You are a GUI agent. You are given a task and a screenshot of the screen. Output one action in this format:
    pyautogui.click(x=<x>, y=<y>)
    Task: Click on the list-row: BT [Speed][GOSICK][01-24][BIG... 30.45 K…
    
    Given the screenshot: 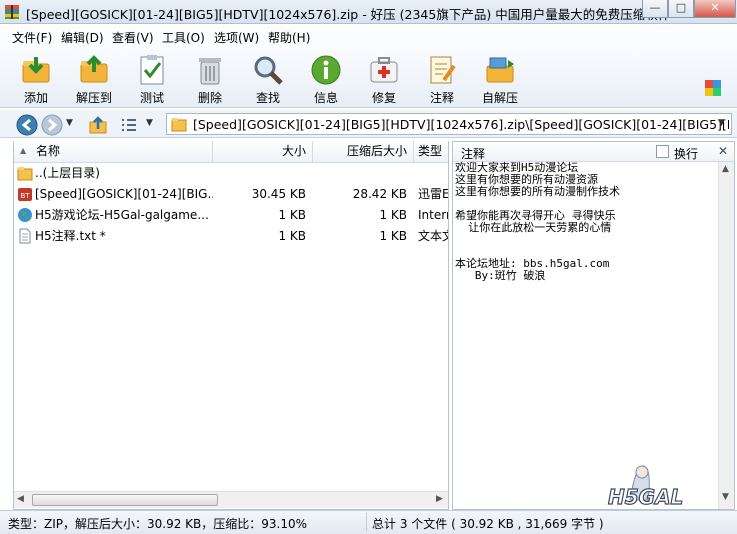 What is the action you would take?
    pyautogui.click(x=231, y=194)
    